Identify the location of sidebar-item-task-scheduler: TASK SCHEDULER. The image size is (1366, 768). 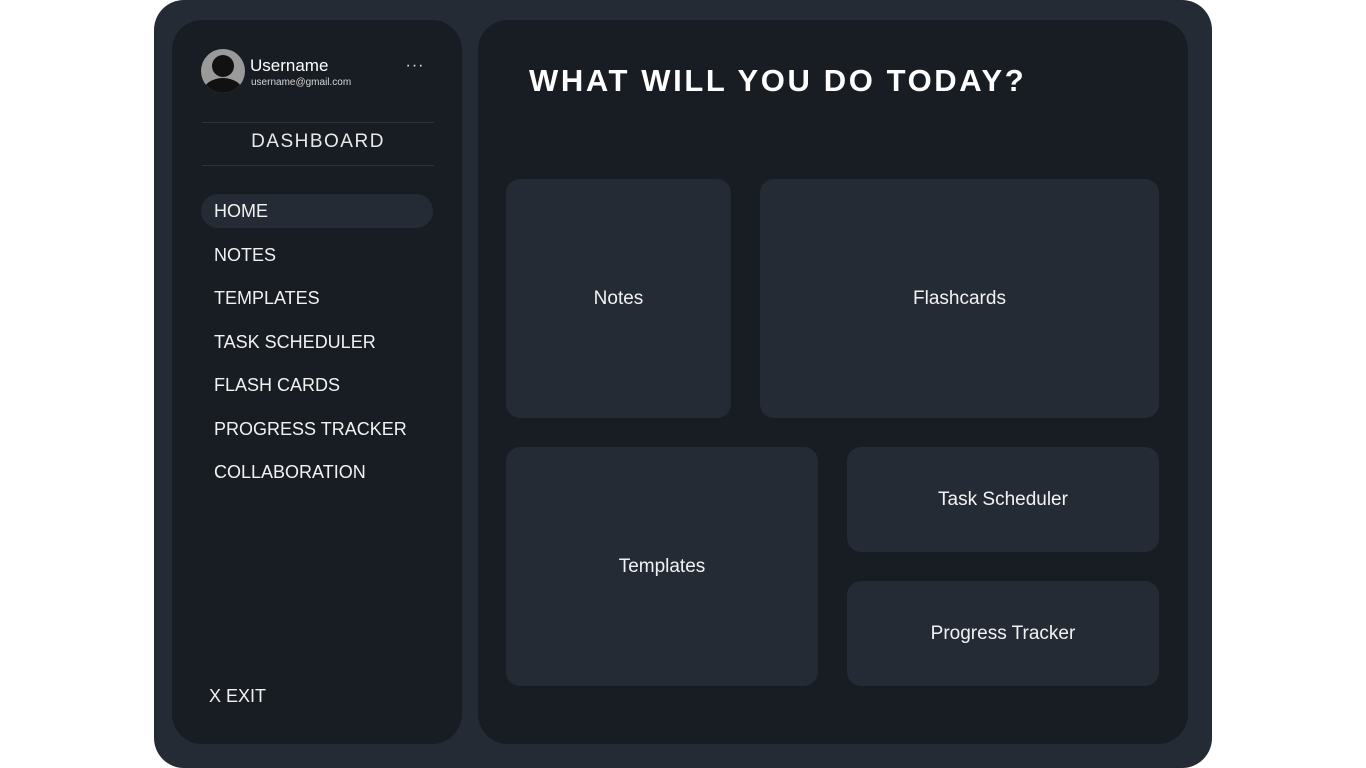
(317, 342).